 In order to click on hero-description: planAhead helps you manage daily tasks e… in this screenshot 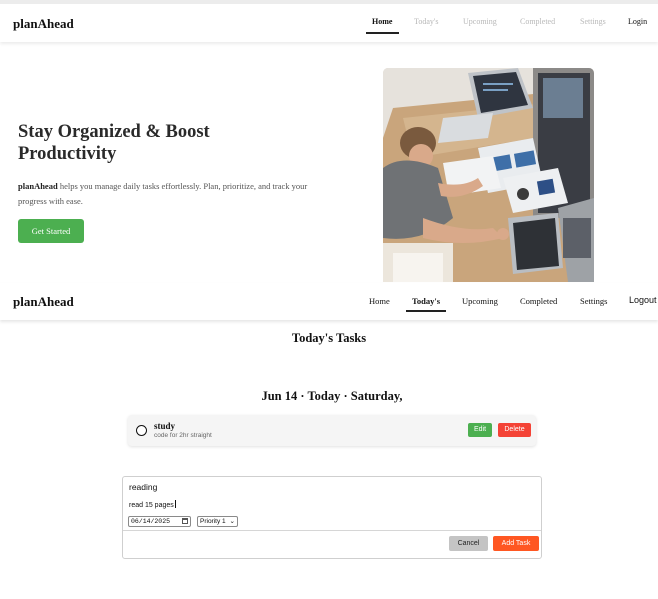, I will do `click(168, 194)`.